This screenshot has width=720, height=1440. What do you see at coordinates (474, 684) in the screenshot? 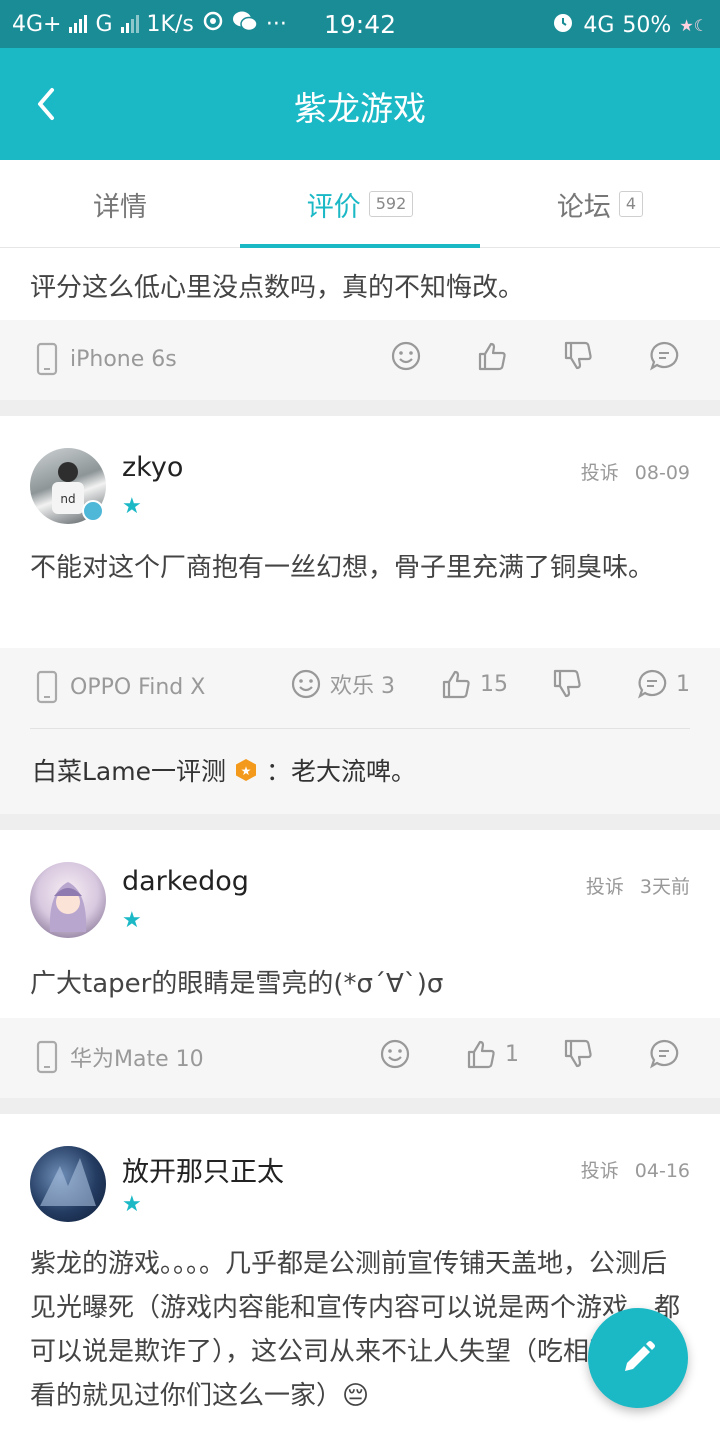
I see `like-button: 15` at bounding box center [474, 684].